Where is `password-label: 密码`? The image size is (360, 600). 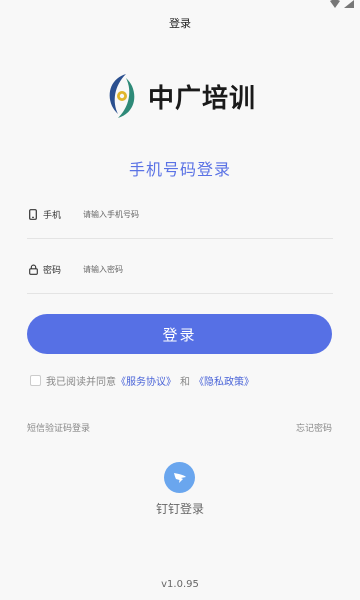 password-label: 密码 is located at coordinates (52, 270).